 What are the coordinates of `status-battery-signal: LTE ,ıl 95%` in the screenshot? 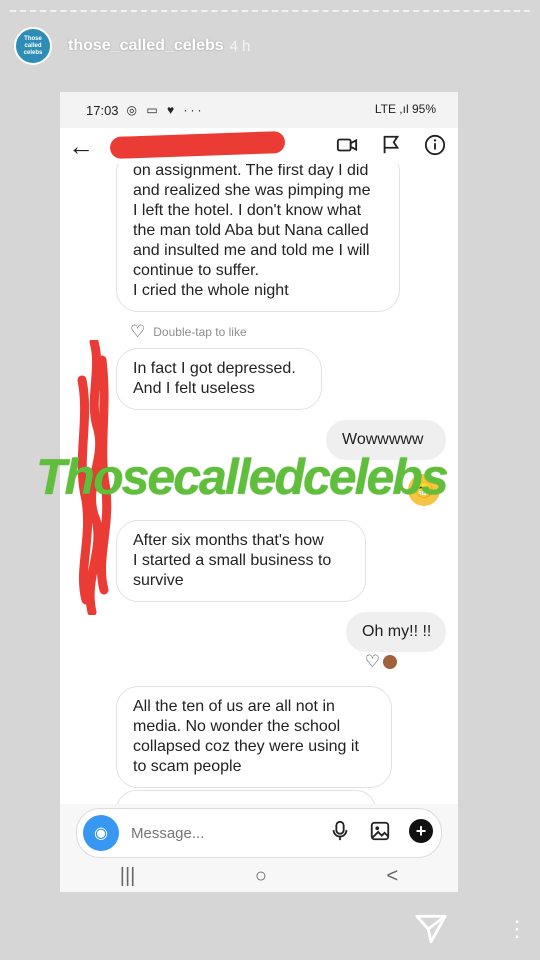 It's located at (405, 109).